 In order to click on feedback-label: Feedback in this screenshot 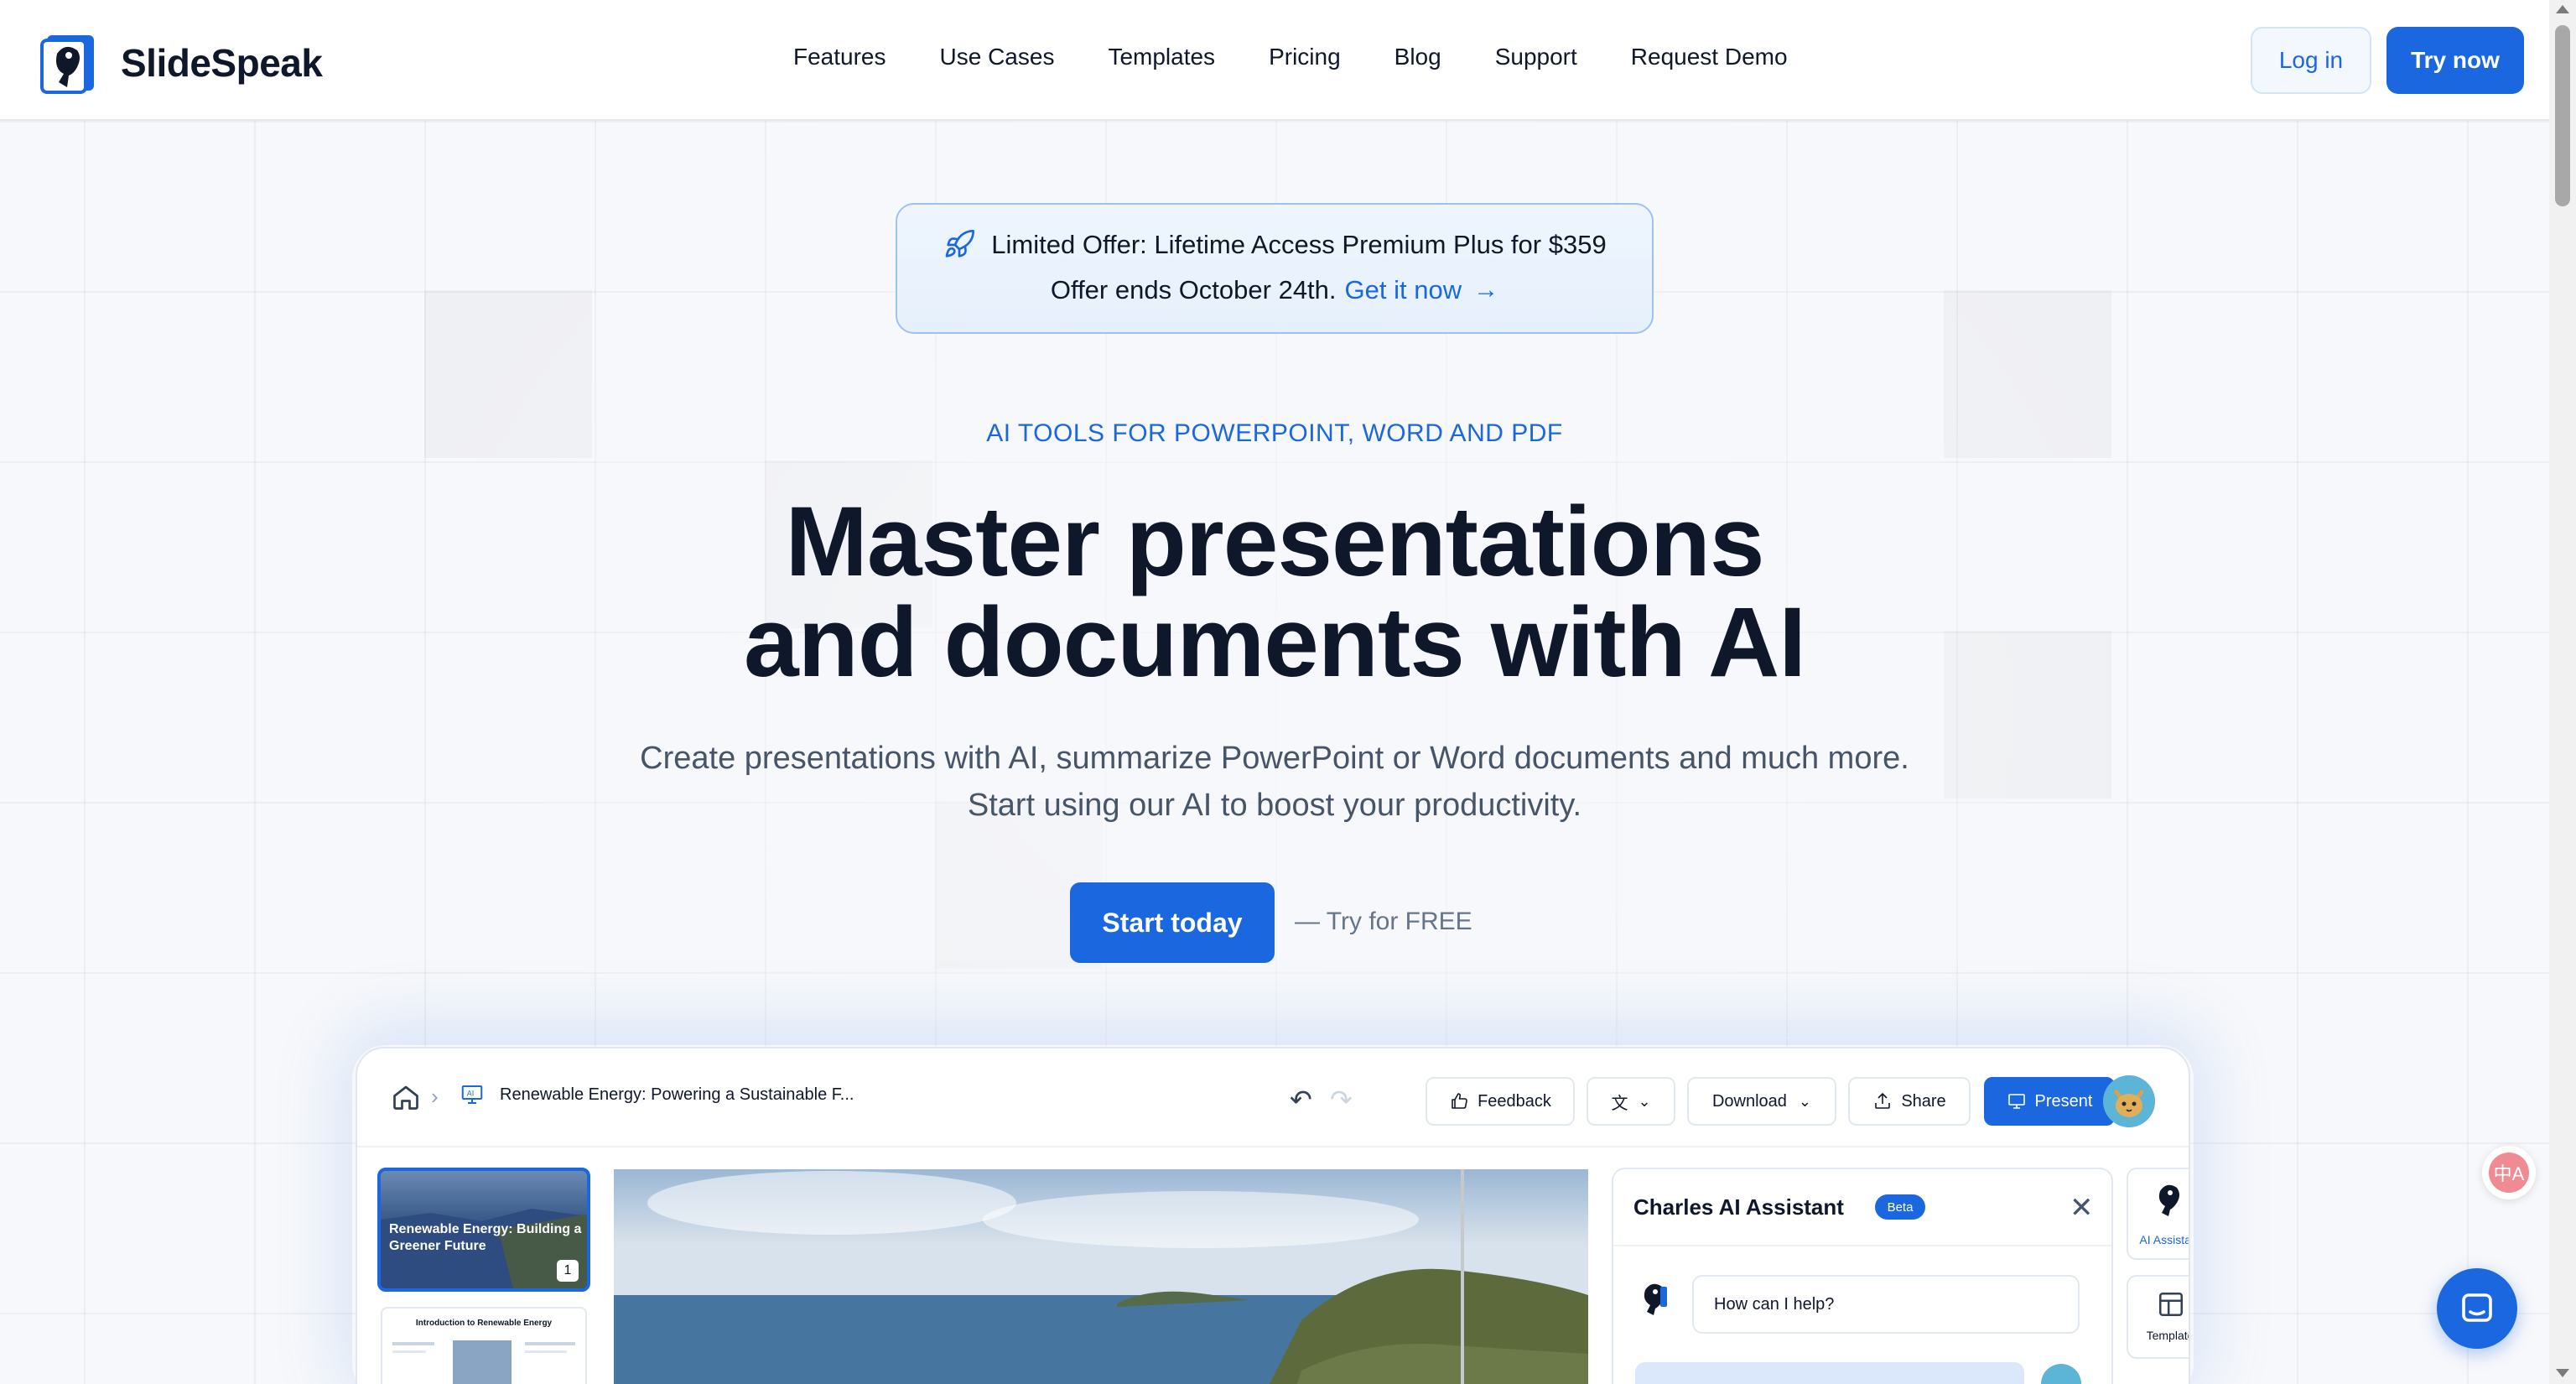, I will do `click(1514, 1101)`.